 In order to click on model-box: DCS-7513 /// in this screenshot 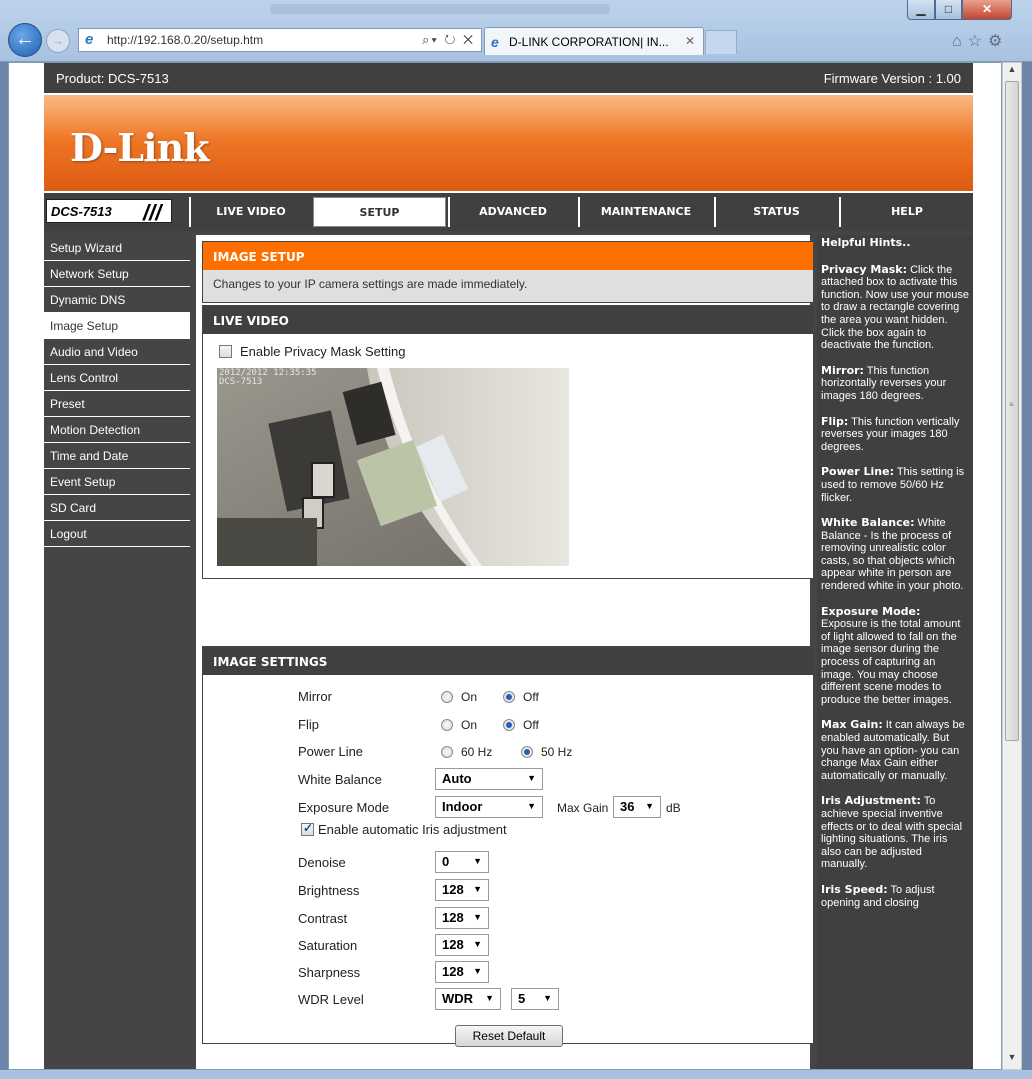, I will do `click(109, 212)`.